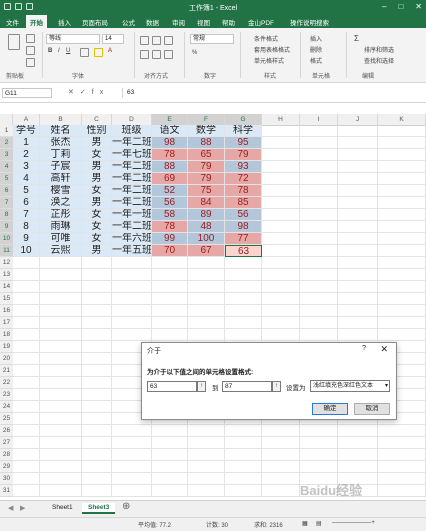  What do you see at coordinates (305, 523) in the screenshot?
I see `view-normal-icon: ▦` at bounding box center [305, 523].